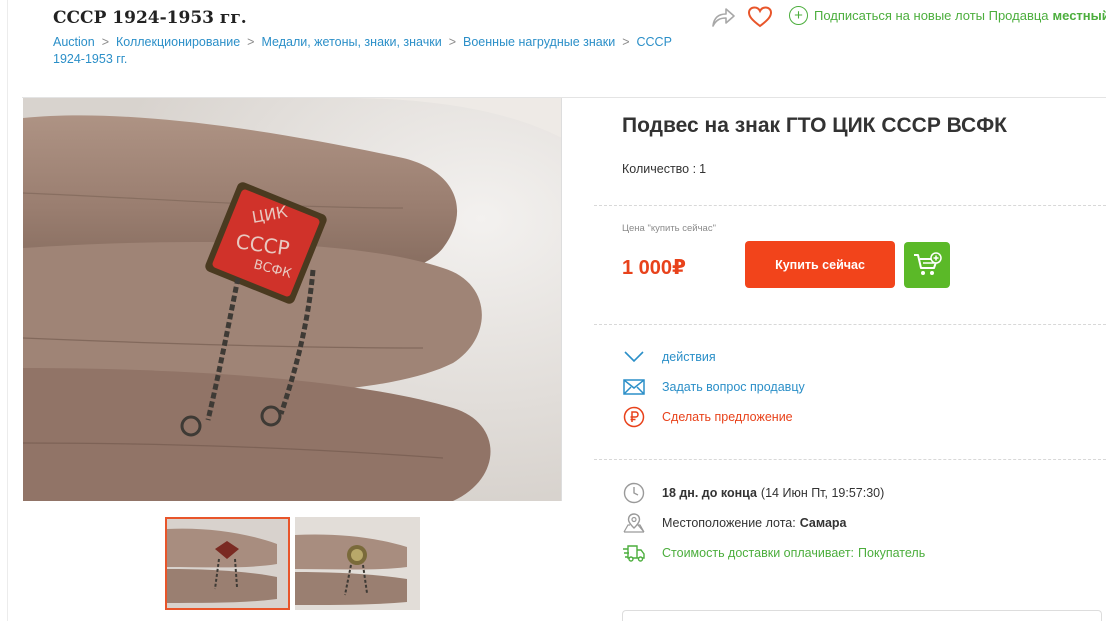 The width and height of the screenshot is (1106, 621). I want to click on location-value: Самара, so click(823, 523).